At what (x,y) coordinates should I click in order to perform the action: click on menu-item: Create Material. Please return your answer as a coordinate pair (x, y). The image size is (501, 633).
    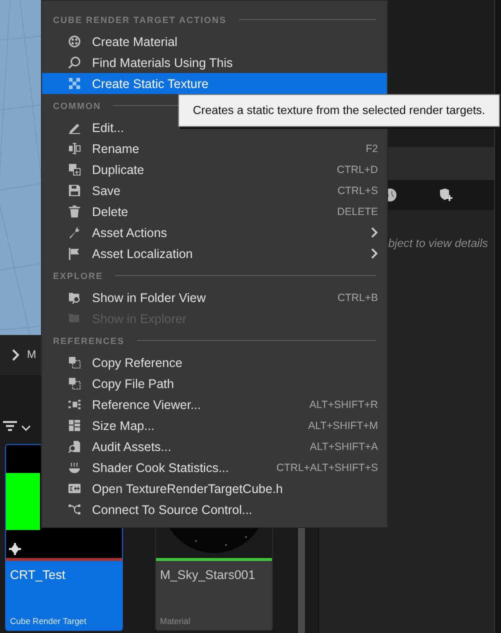
    Looking at the image, I should click on (214, 41).